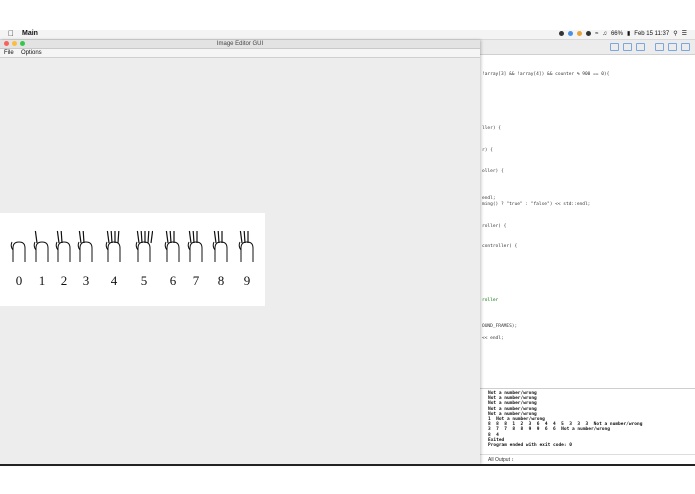 This screenshot has width=695, height=494. Describe the element at coordinates (672, 47) in the screenshot. I see `layout-bottom-icon` at that location.